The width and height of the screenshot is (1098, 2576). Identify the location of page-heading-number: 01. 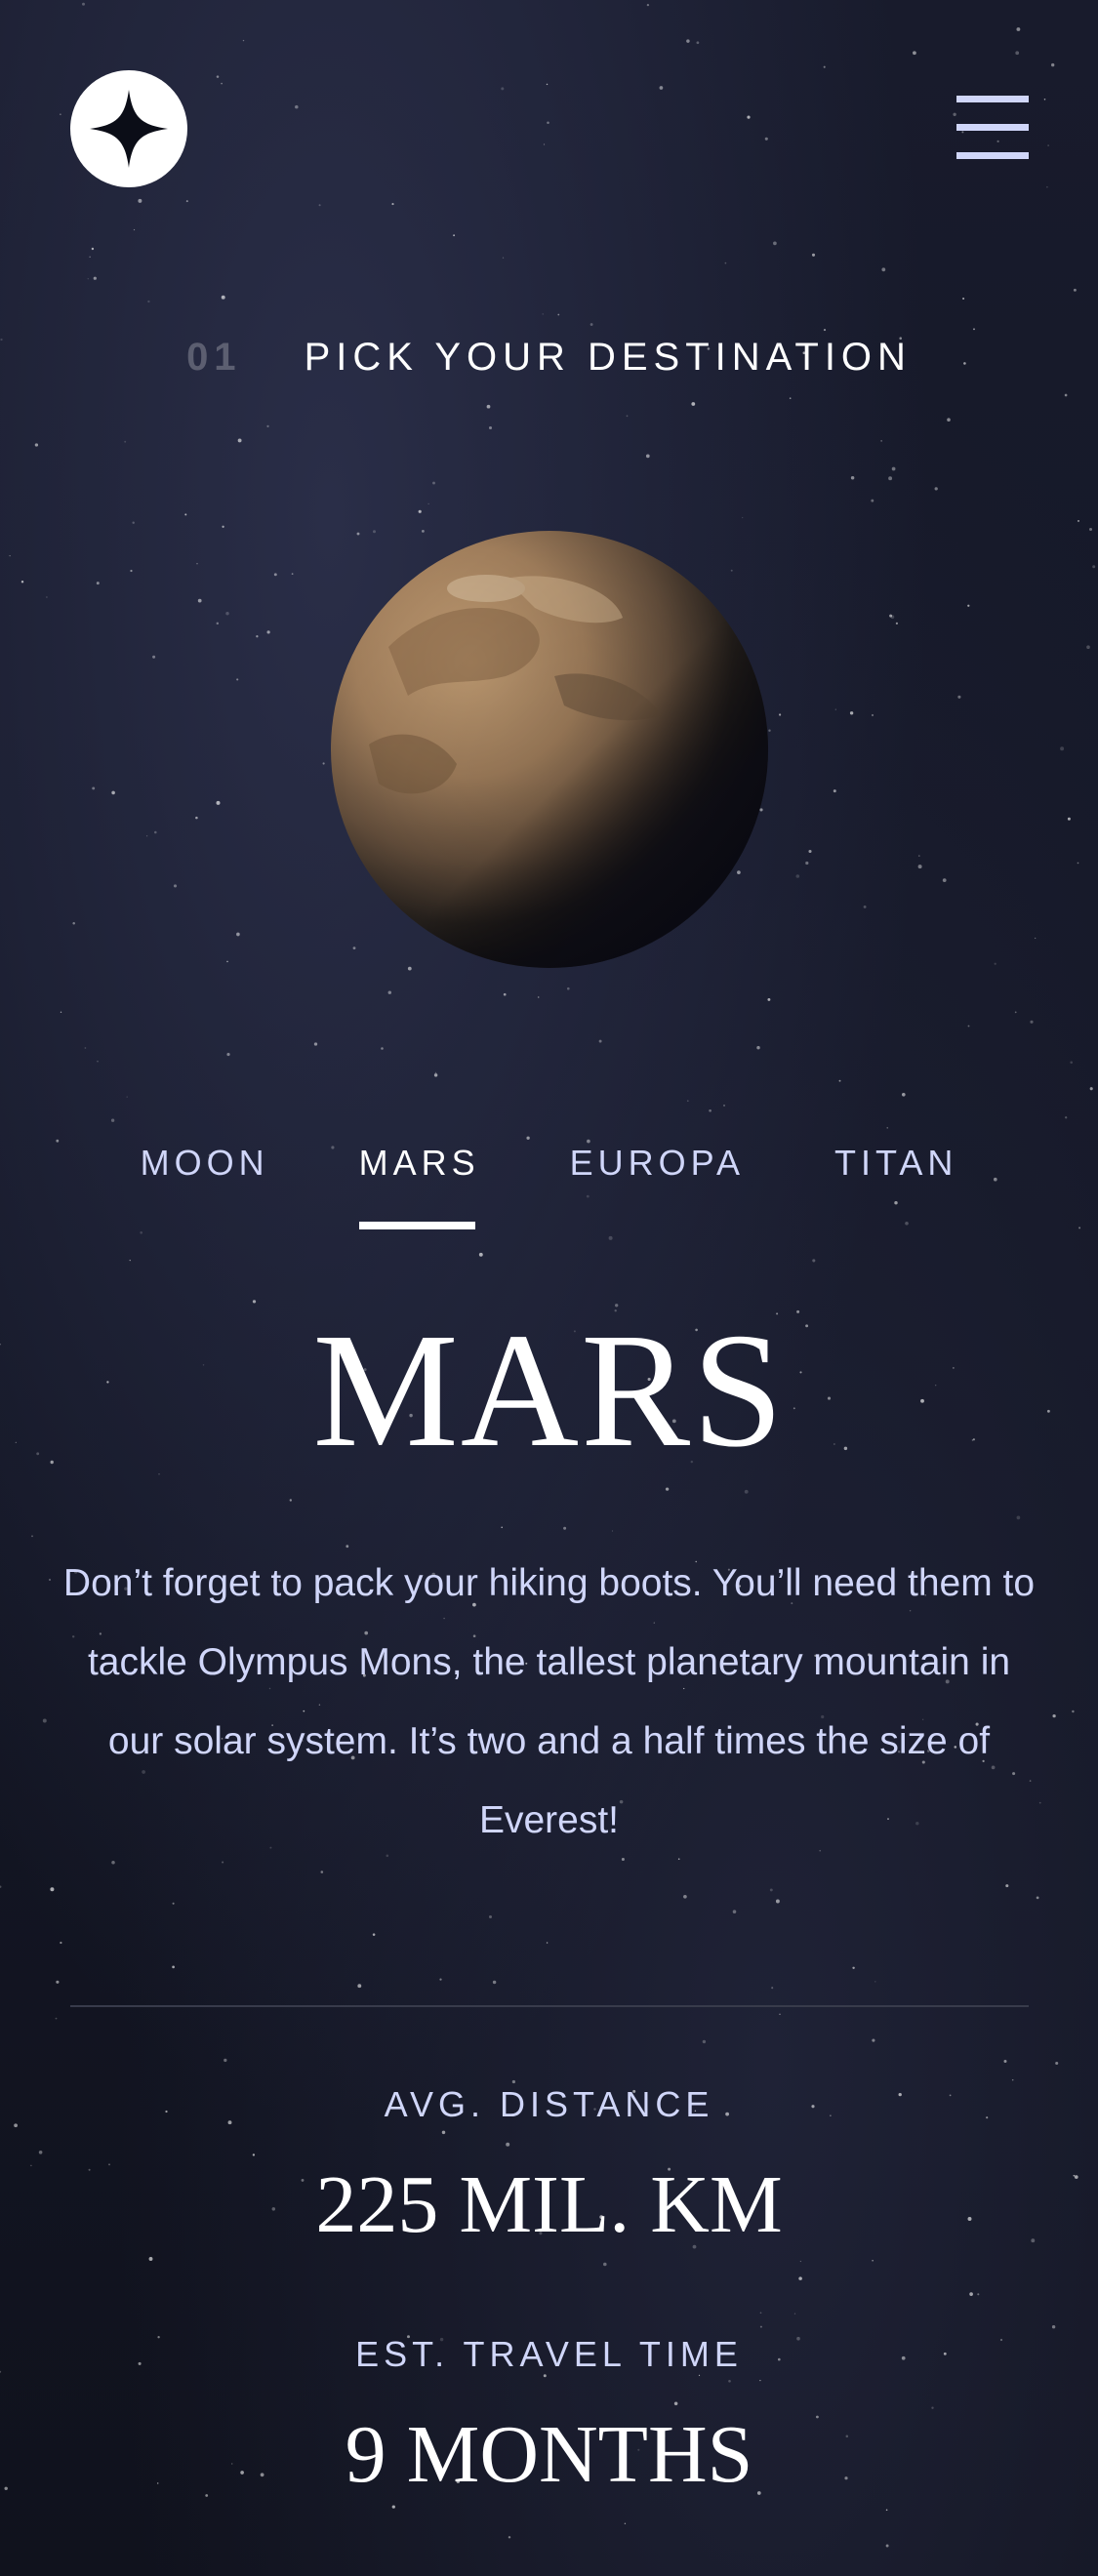
(214, 357).